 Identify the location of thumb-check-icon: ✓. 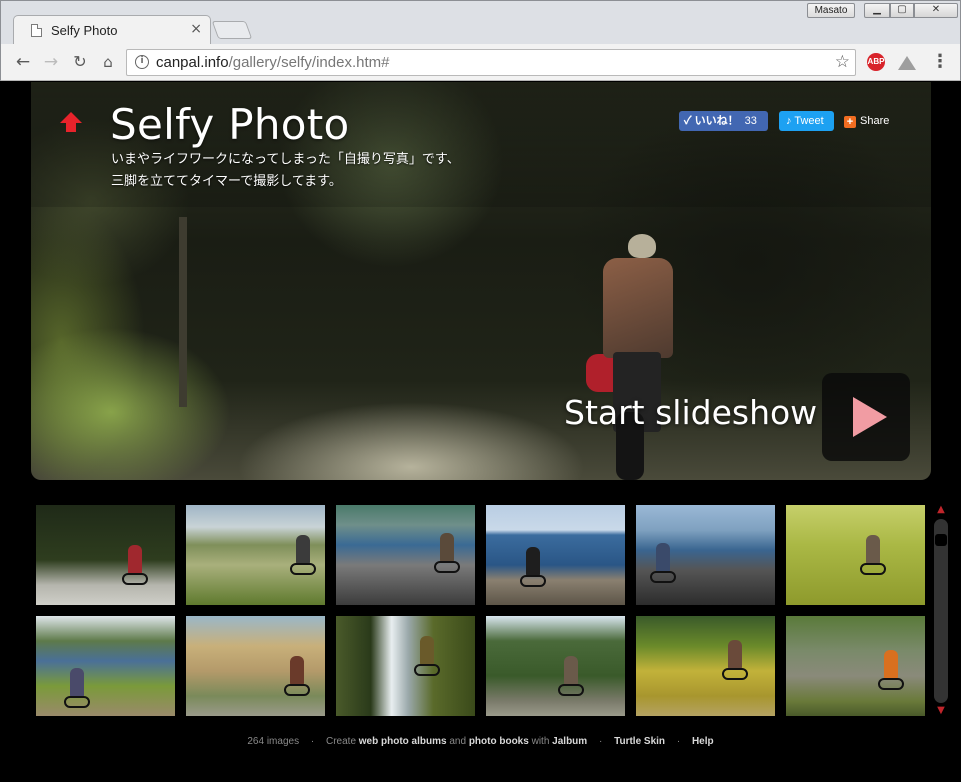
(689, 121).